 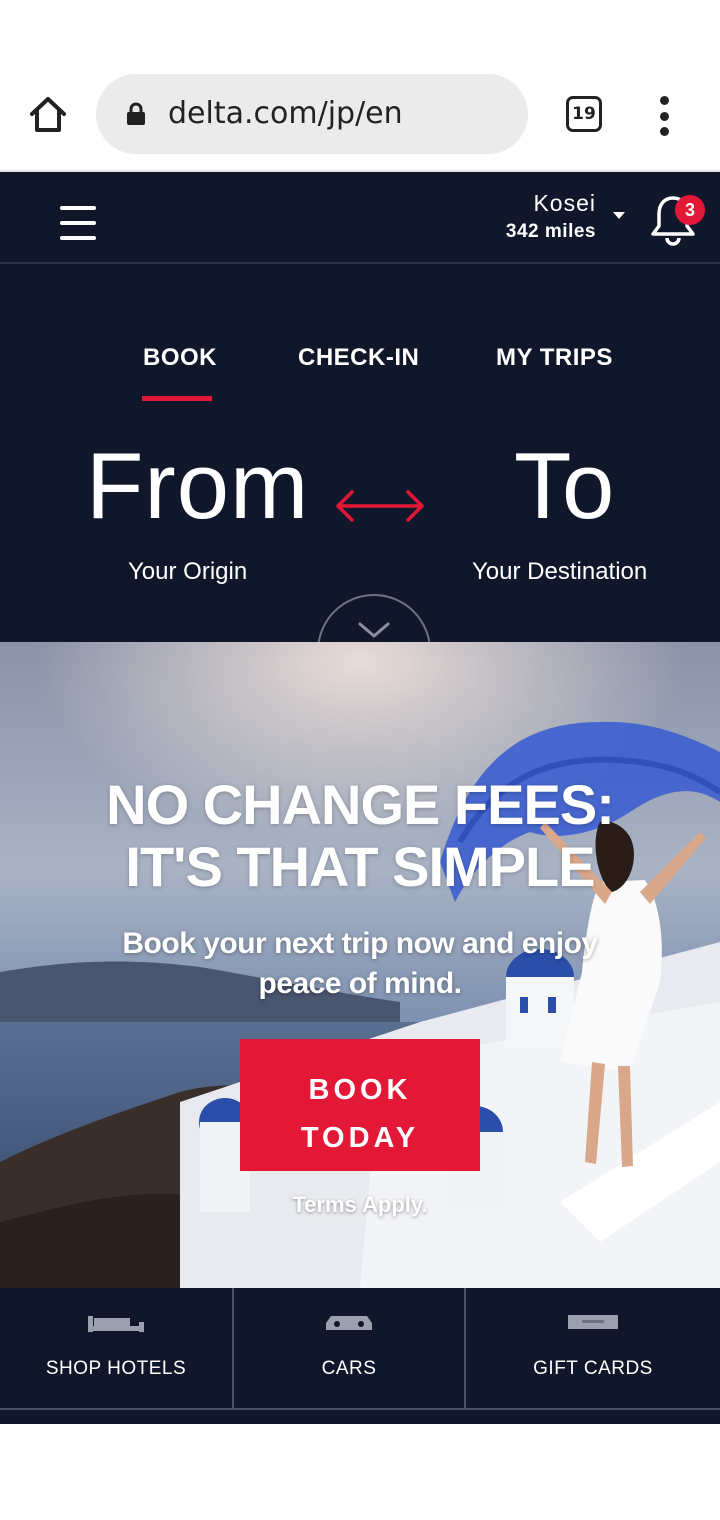 What do you see at coordinates (360, 866) in the screenshot?
I see `hero-headline-line2: IT'S THAT SIMPLE` at bounding box center [360, 866].